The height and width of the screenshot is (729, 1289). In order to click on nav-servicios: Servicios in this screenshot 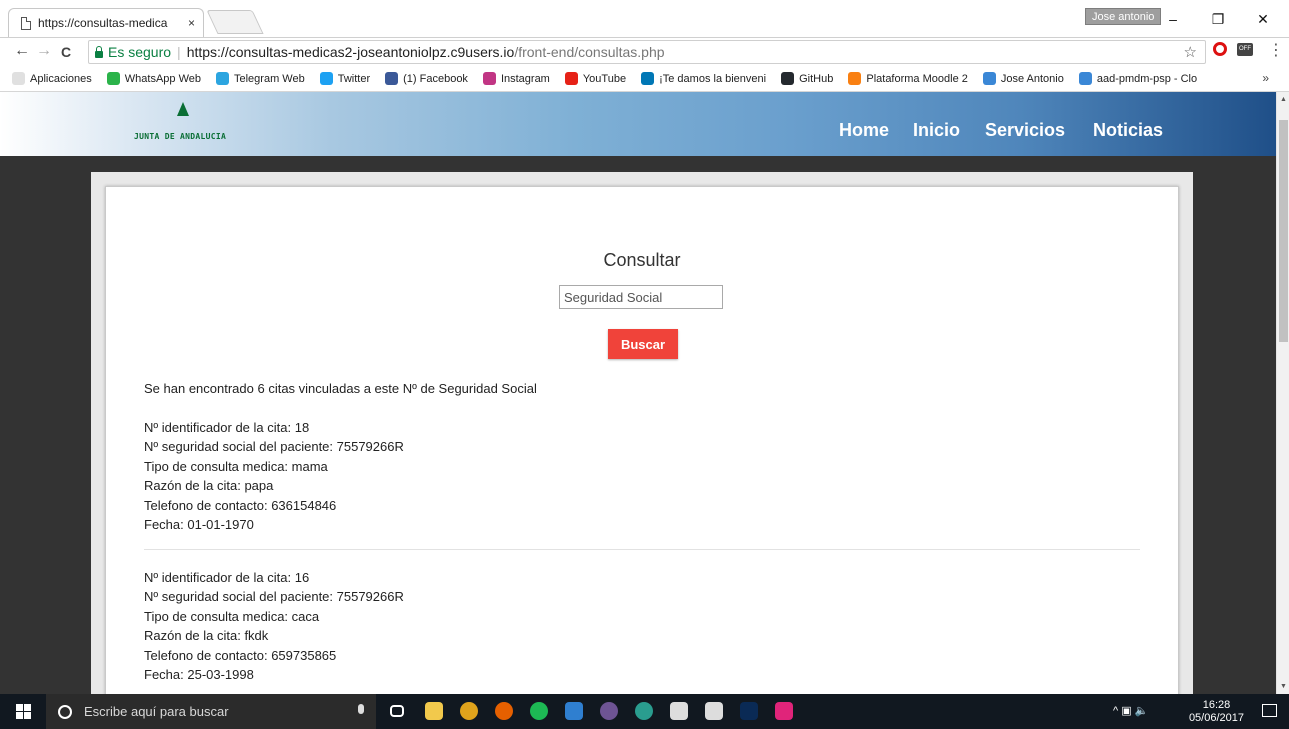, I will do `click(1025, 130)`.